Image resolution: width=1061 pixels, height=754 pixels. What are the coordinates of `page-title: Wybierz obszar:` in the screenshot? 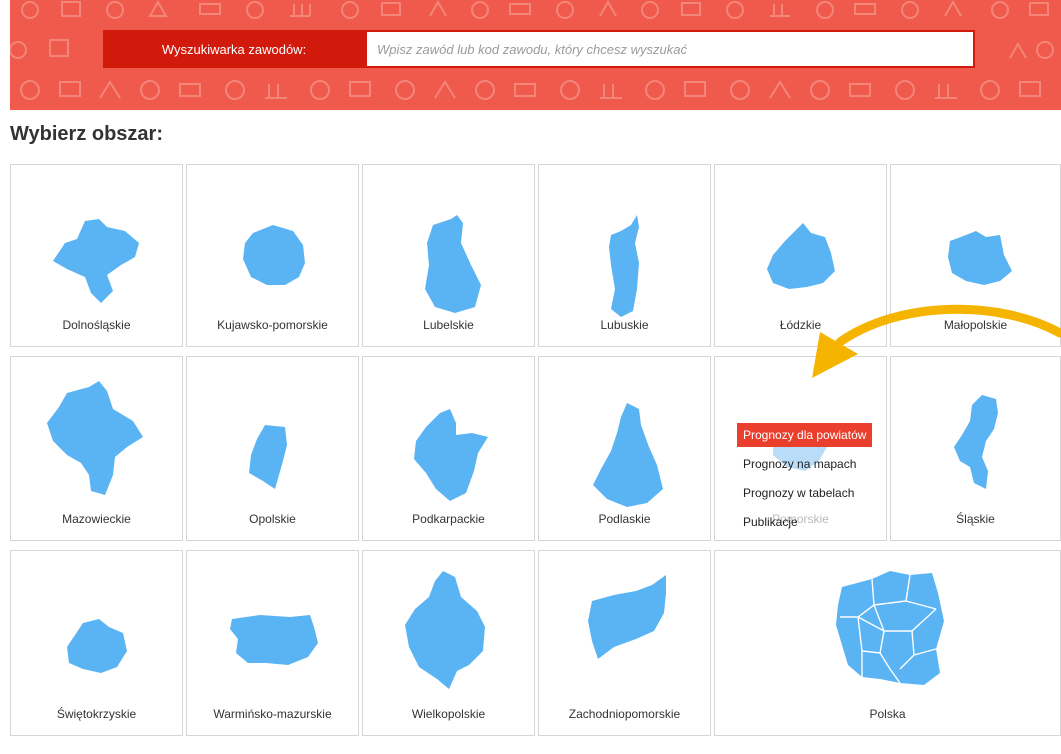 It's located at (86, 134).